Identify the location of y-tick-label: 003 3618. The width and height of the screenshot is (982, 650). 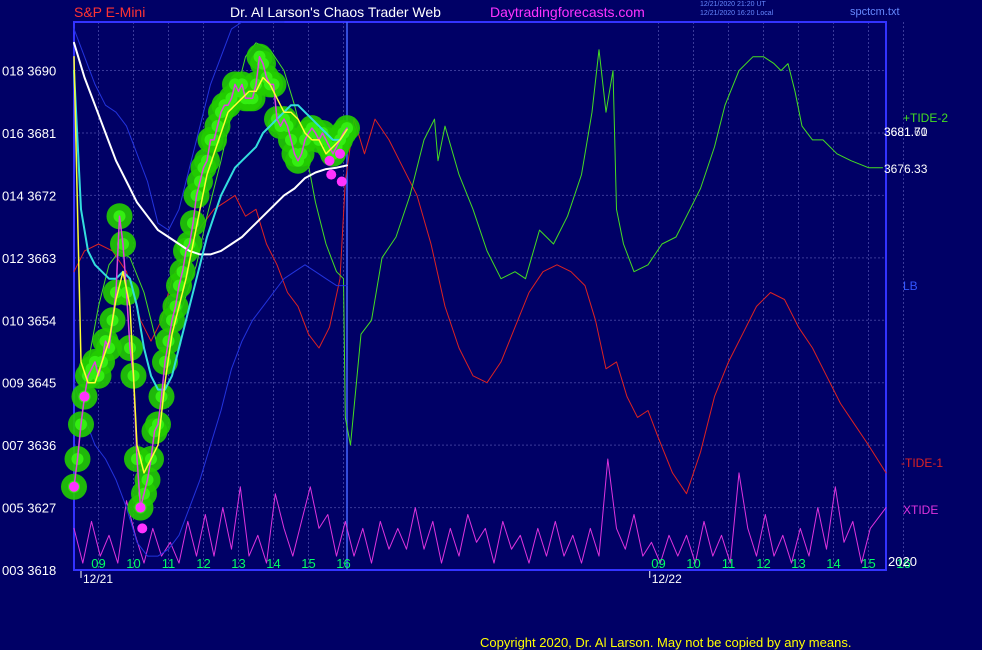
(29, 570).